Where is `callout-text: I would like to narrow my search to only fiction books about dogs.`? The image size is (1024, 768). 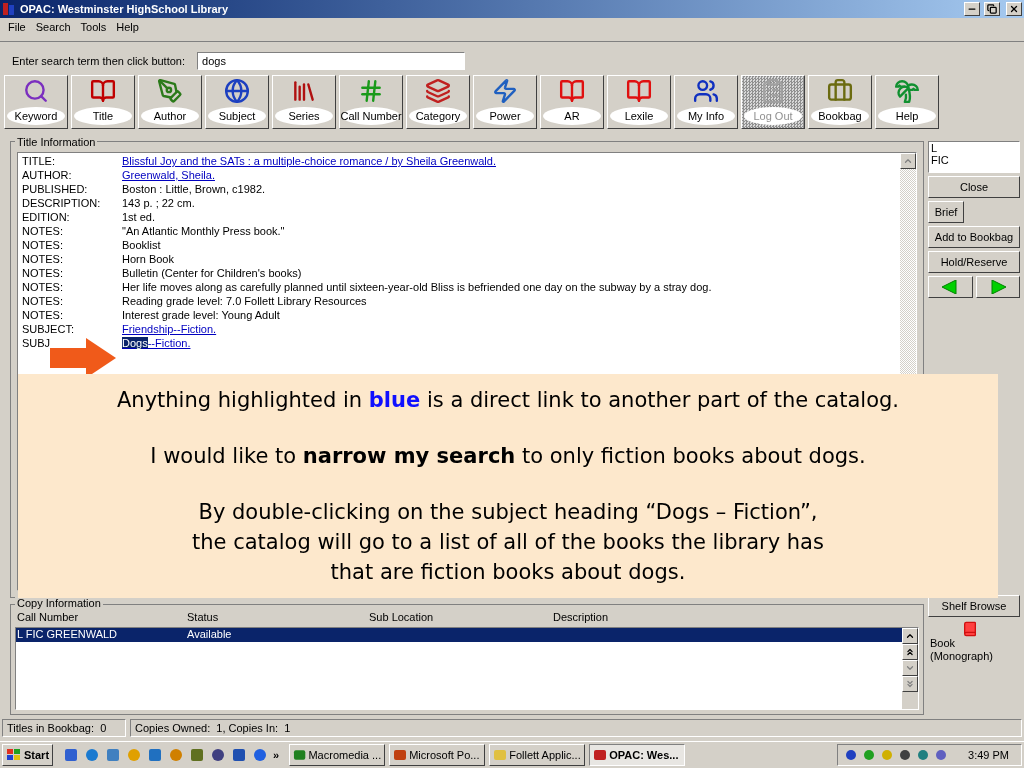
callout-text: I would like to narrow my search to only fiction books about dogs. is located at coordinates (508, 456).